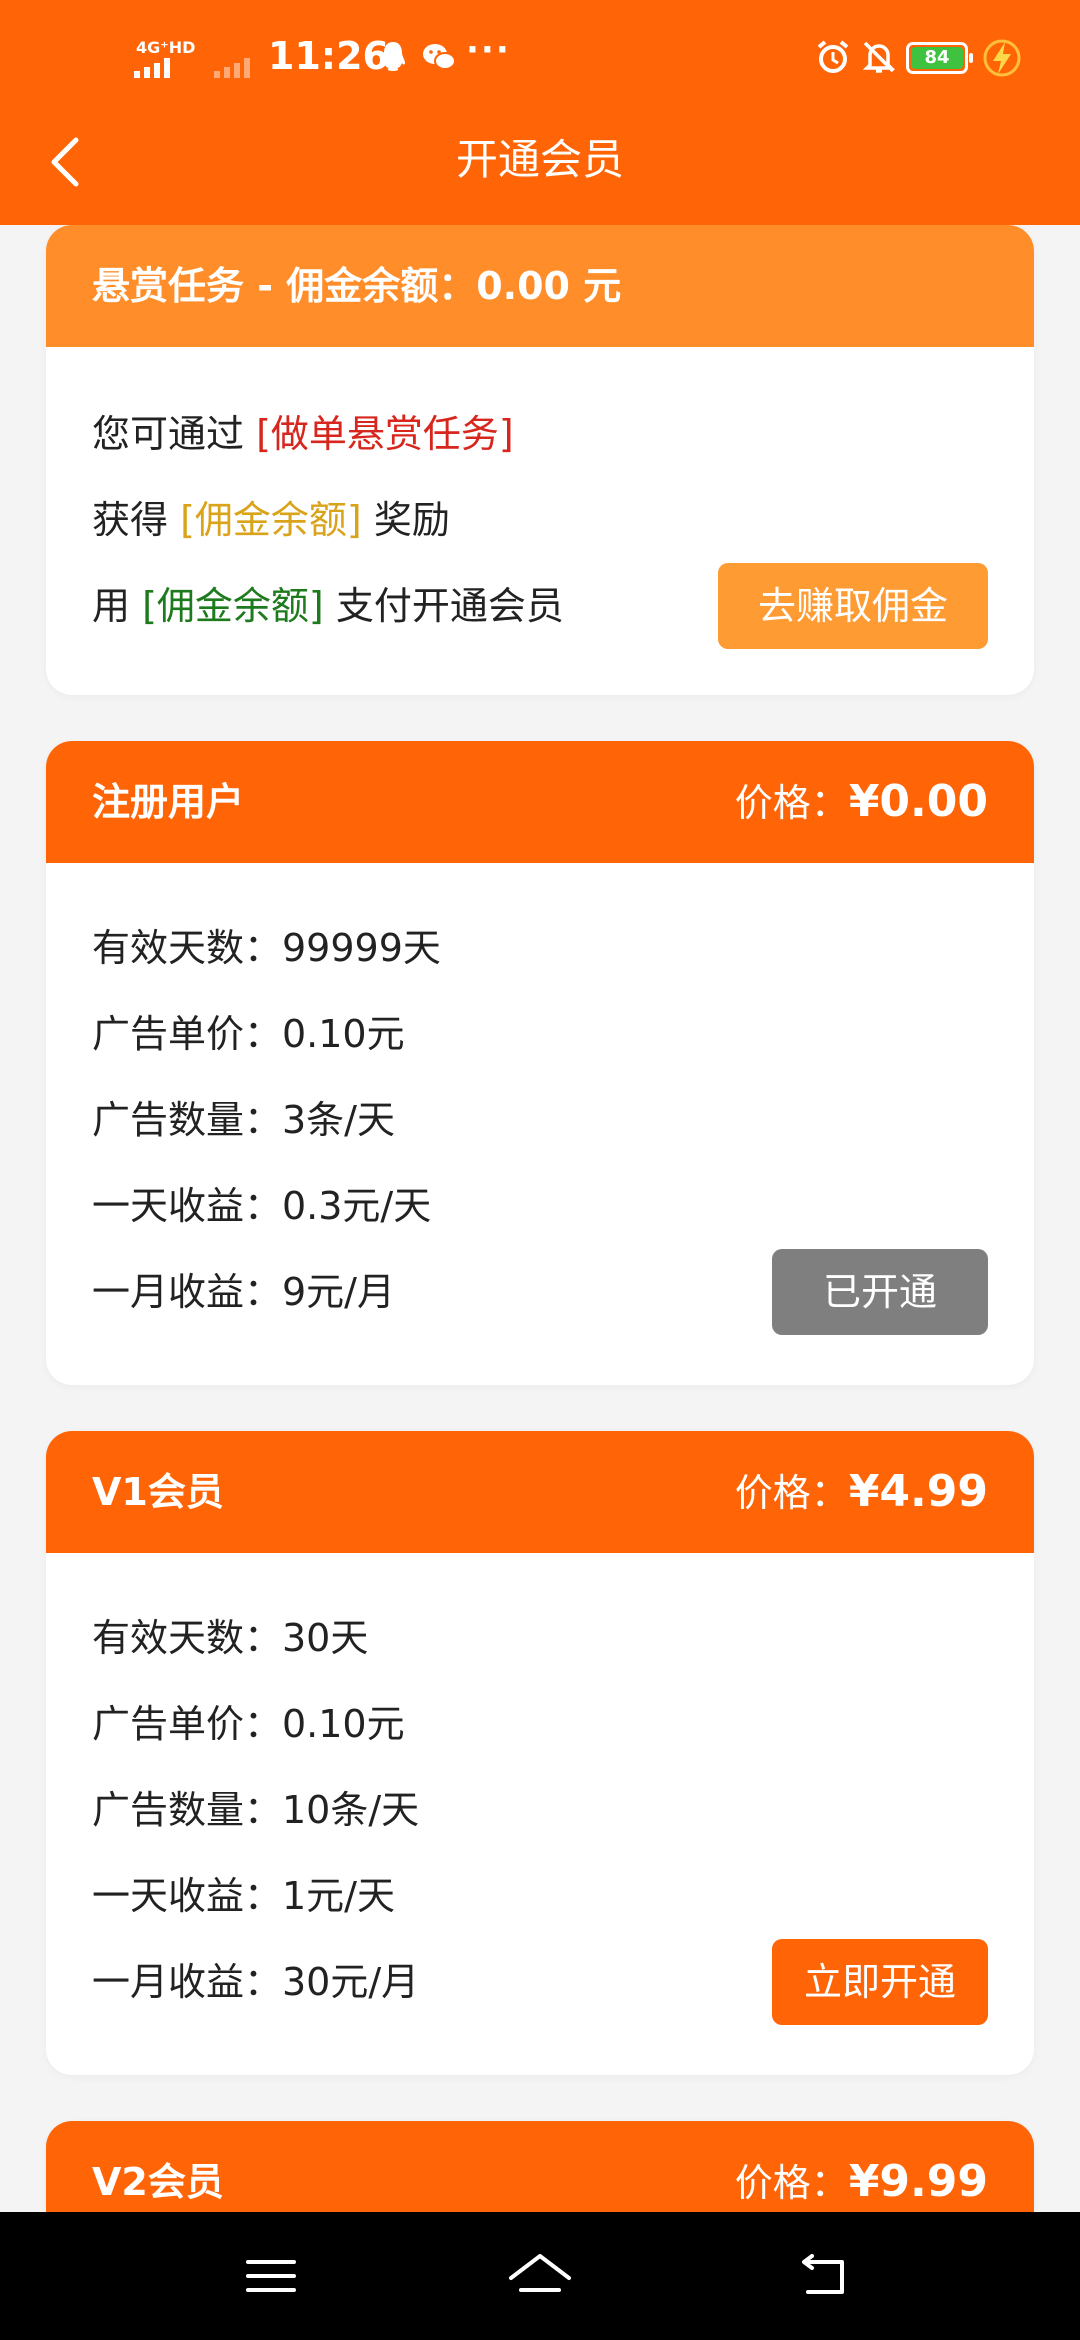  What do you see at coordinates (861, 1491) in the screenshot?
I see `plan-price: 价格：¥4.99` at bounding box center [861, 1491].